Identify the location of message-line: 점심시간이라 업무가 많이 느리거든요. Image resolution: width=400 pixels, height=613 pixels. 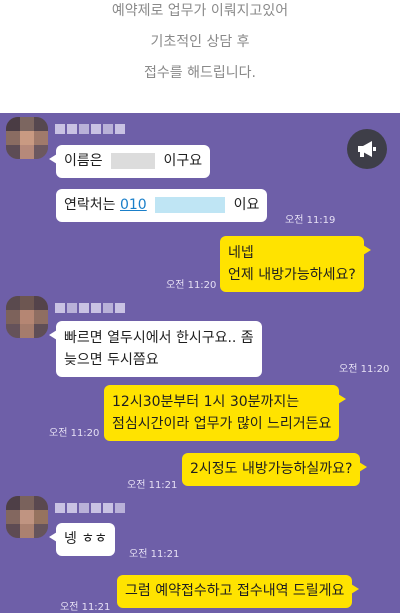
(222, 424).